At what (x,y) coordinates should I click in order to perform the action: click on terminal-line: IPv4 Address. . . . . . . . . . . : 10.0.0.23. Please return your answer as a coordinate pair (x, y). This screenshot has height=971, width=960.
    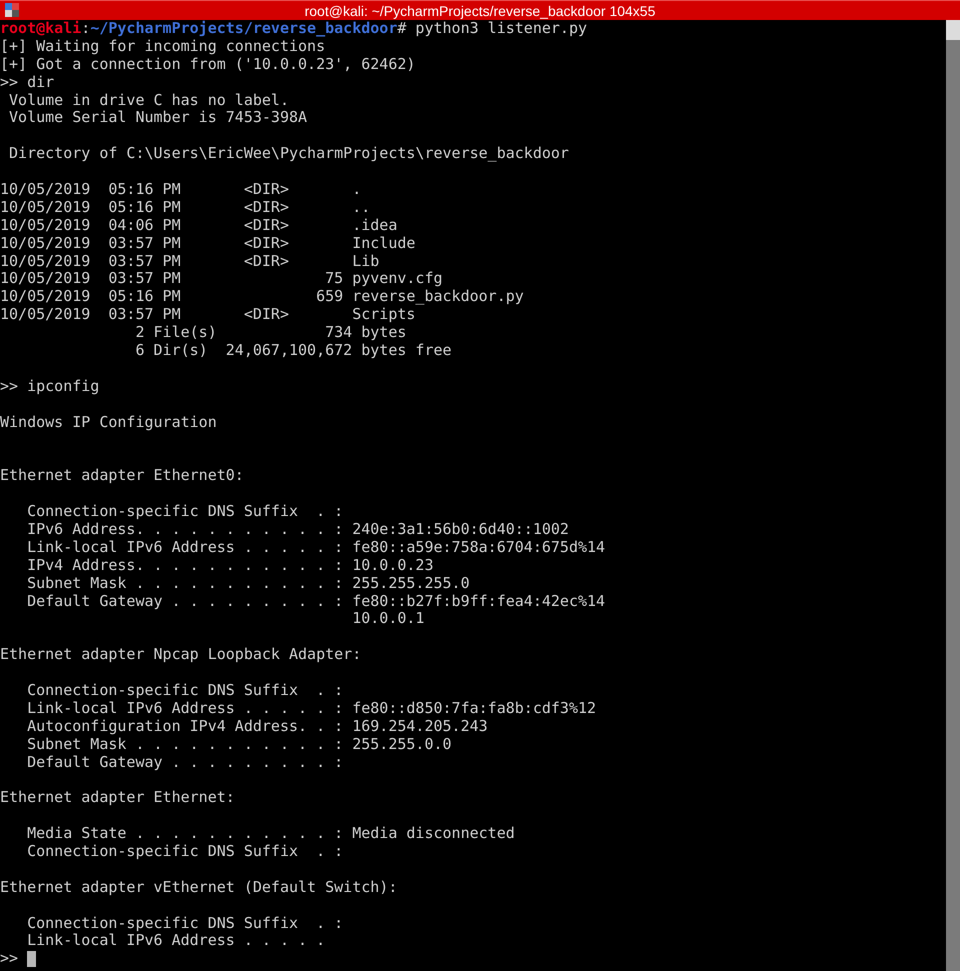
    Looking at the image, I should click on (230, 565).